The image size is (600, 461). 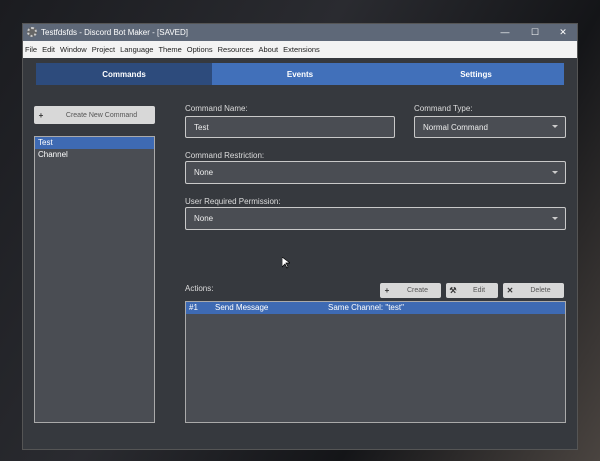 What do you see at coordinates (505, 32) in the screenshot?
I see `minimize-button: —` at bounding box center [505, 32].